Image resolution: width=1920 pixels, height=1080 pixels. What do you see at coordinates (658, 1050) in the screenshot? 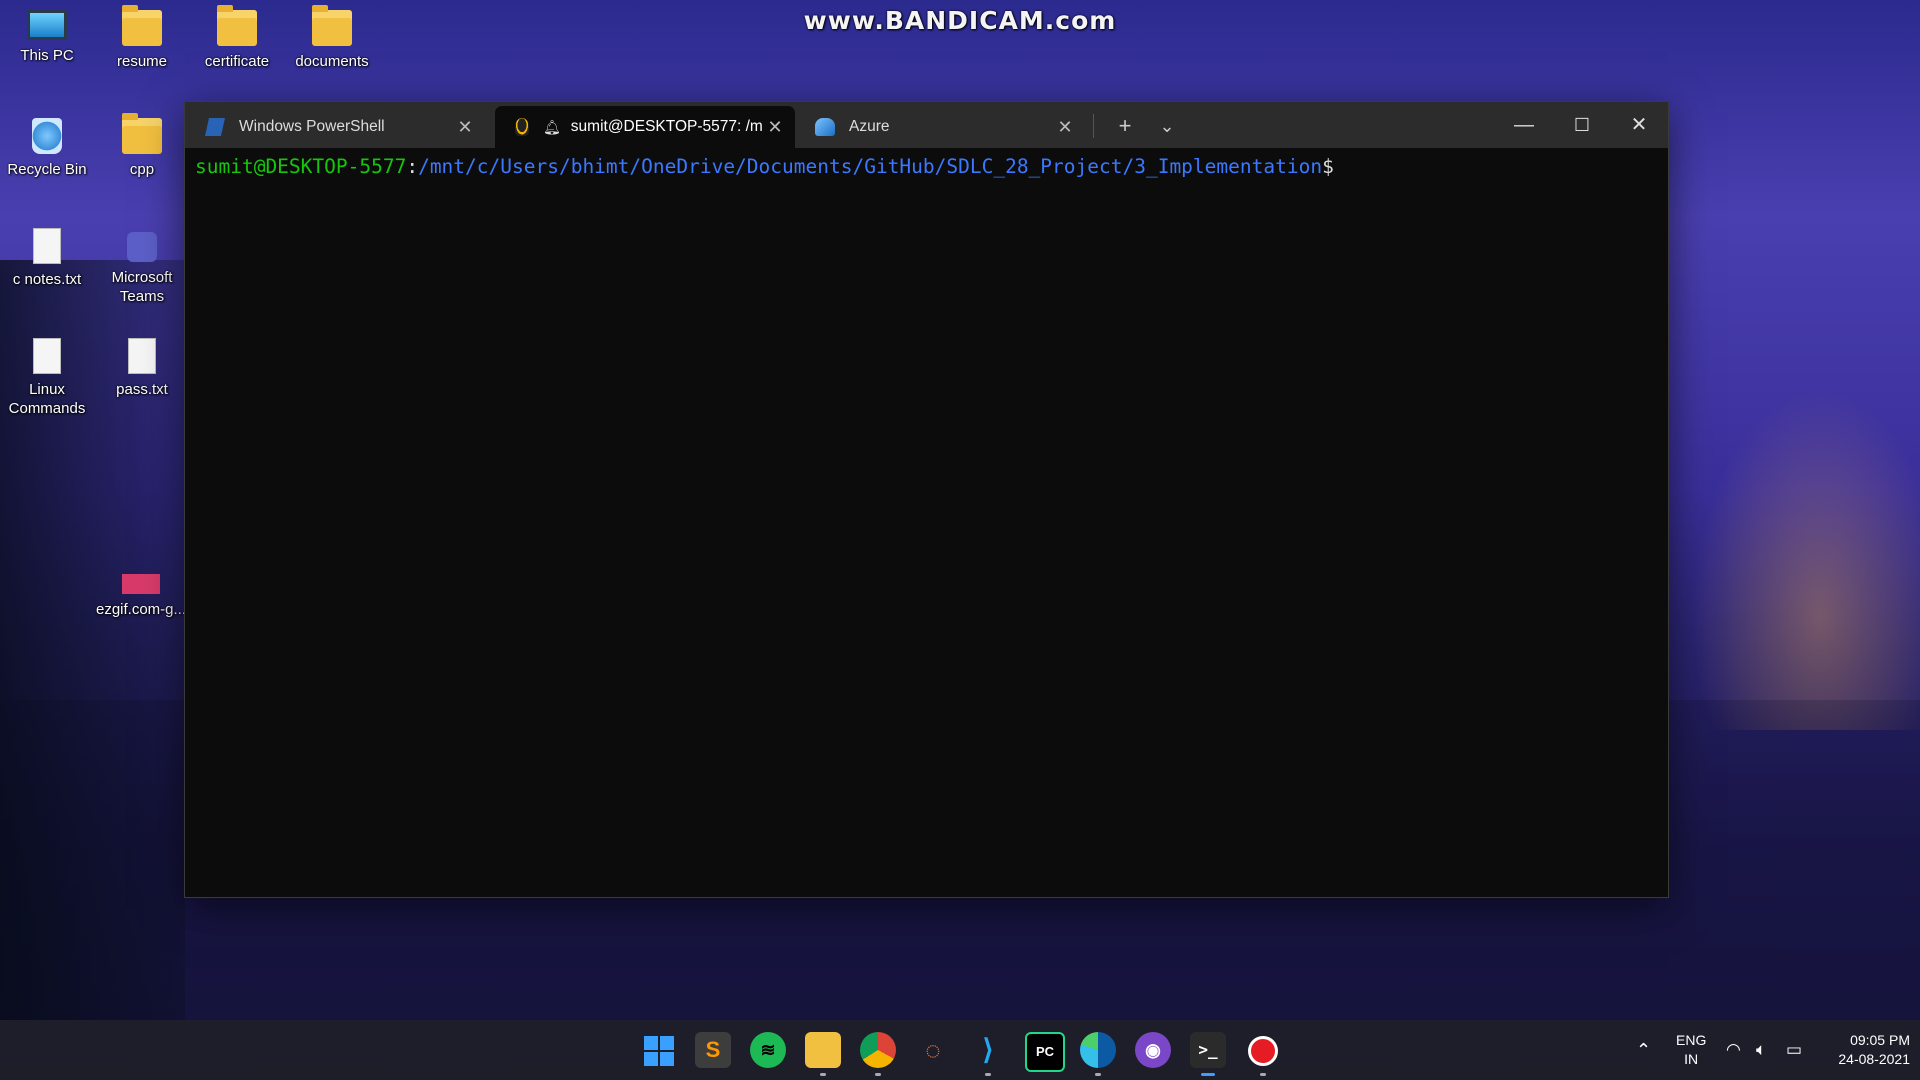
I see `start-icon` at bounding box center [658, 1050].